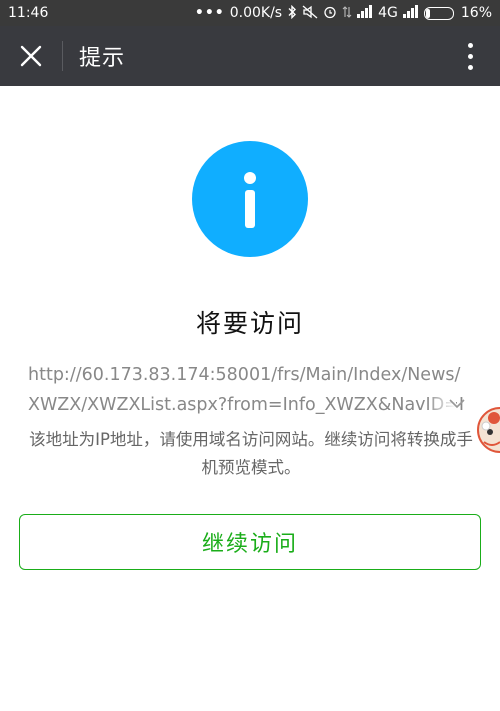 The height and width of the screenshot is (711, 500). Describe the element at coordinates (209, 13) in the screenshot. I see `more-dots-icon: •••` at that location.